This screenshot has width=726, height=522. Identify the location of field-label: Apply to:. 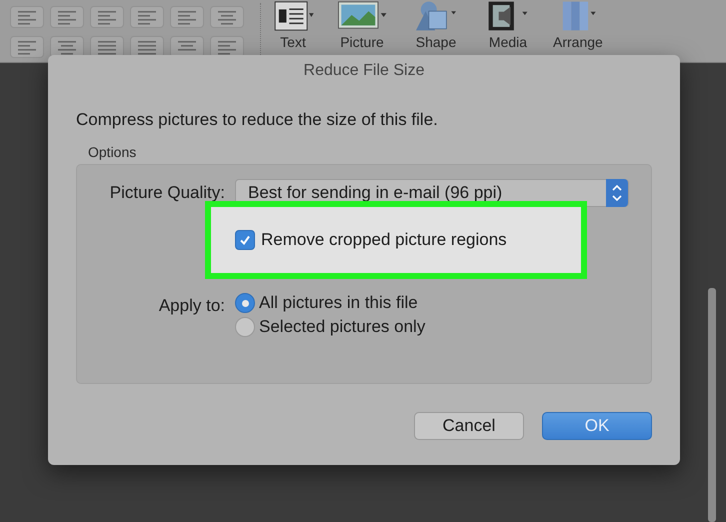
(192, 305).